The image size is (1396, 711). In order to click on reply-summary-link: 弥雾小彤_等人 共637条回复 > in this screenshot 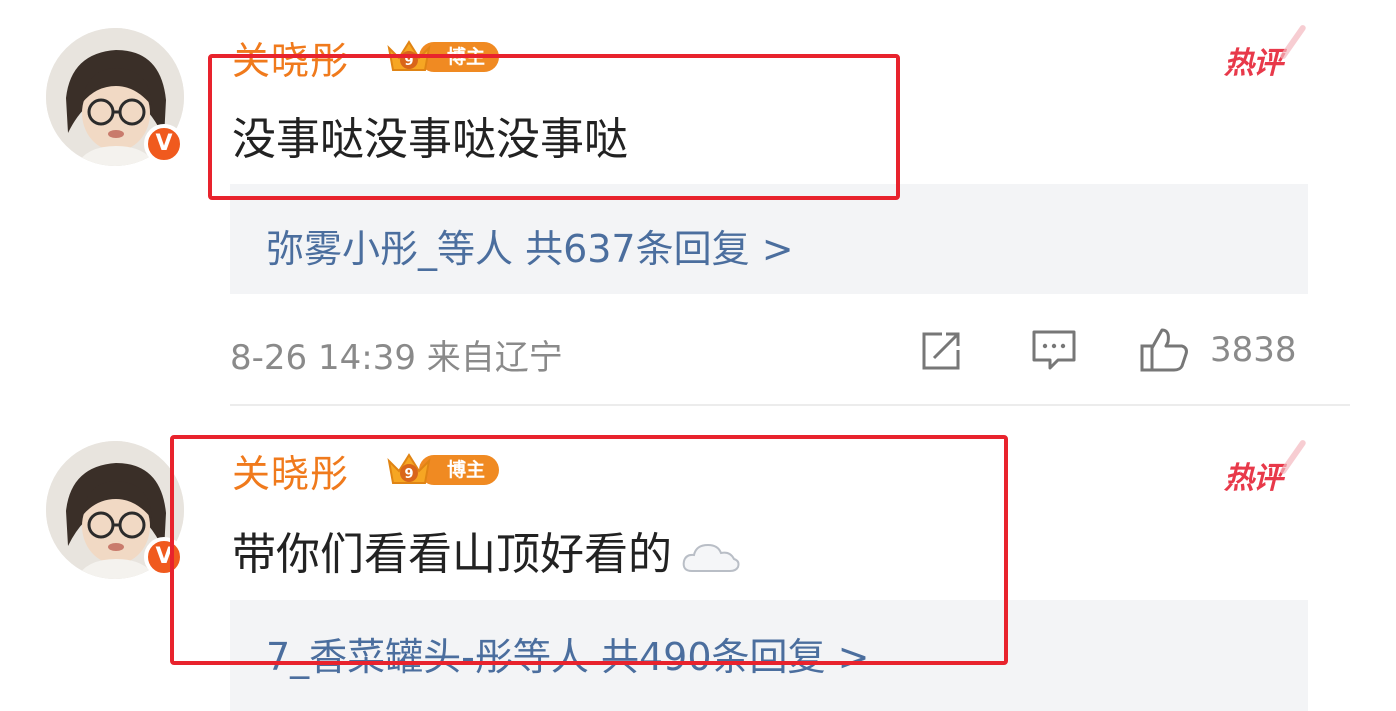, I will do `click(530, 245)`.